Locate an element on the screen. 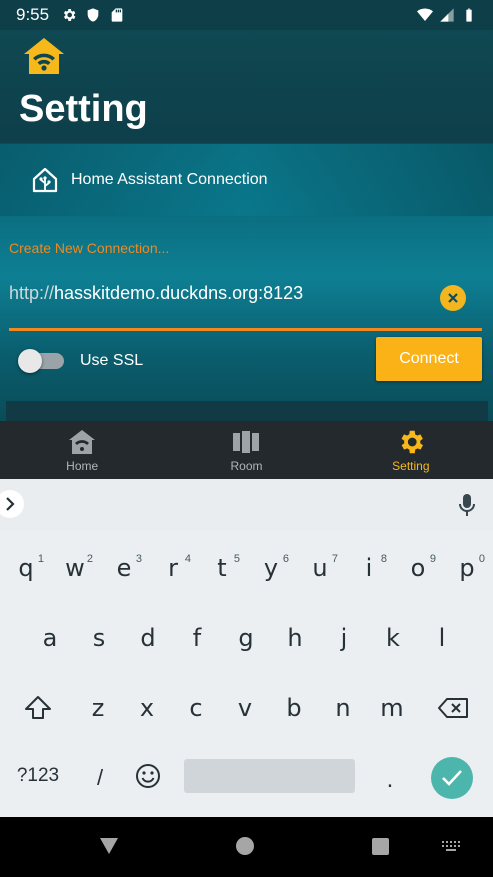 Image resolution: width=493 pixels, height=877 pixels. system-nav-bar is located at coordinates (246, 847).